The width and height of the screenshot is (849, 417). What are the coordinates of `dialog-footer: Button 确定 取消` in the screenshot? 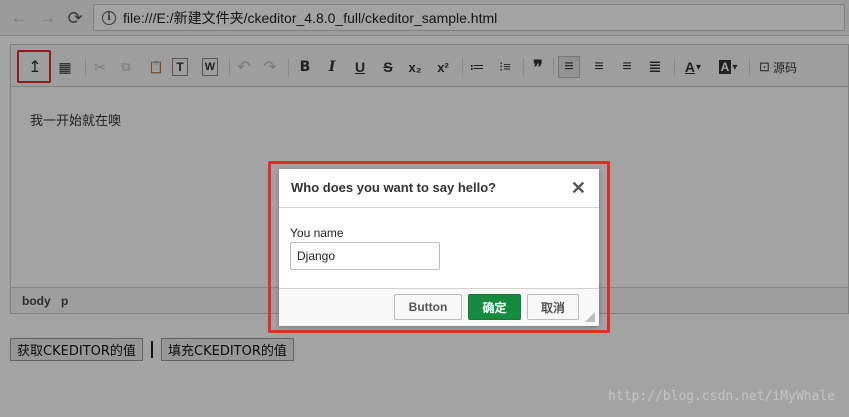 It's located at (439, 307).